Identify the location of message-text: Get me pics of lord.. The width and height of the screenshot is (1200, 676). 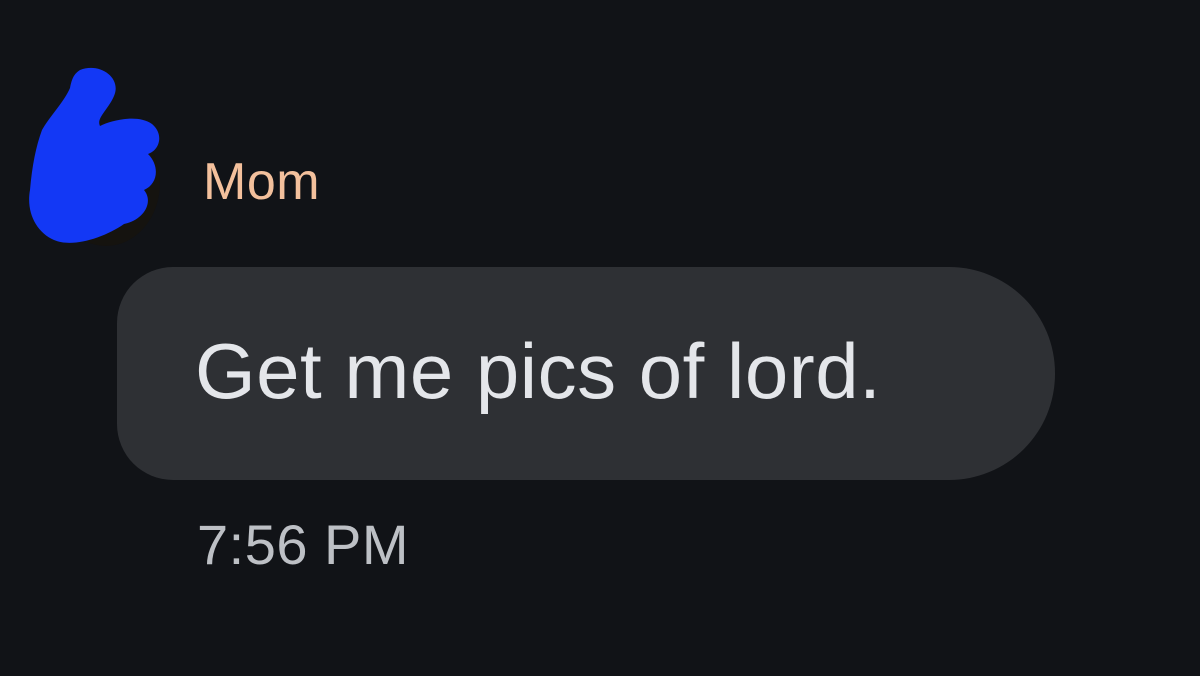
(538, 371).